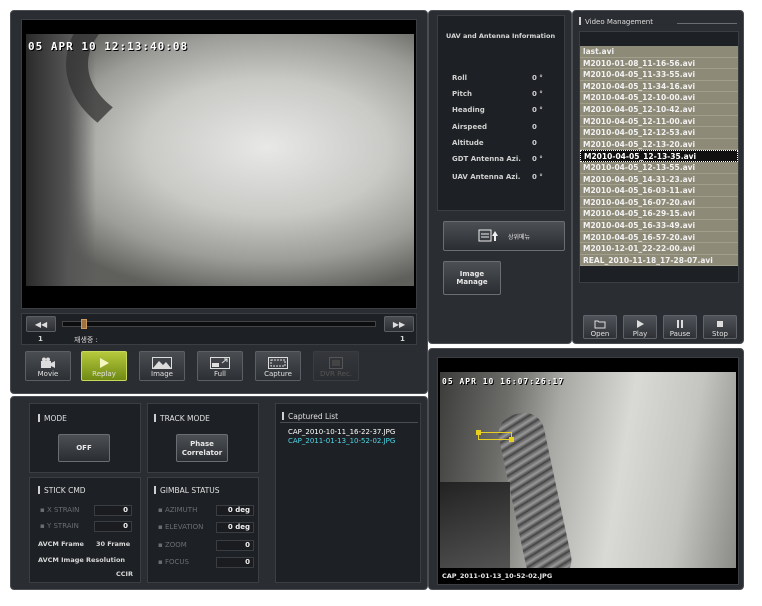  I want to click on azimuth-row: ▪ AZIMUTH 0 deg, so click(206, 511).